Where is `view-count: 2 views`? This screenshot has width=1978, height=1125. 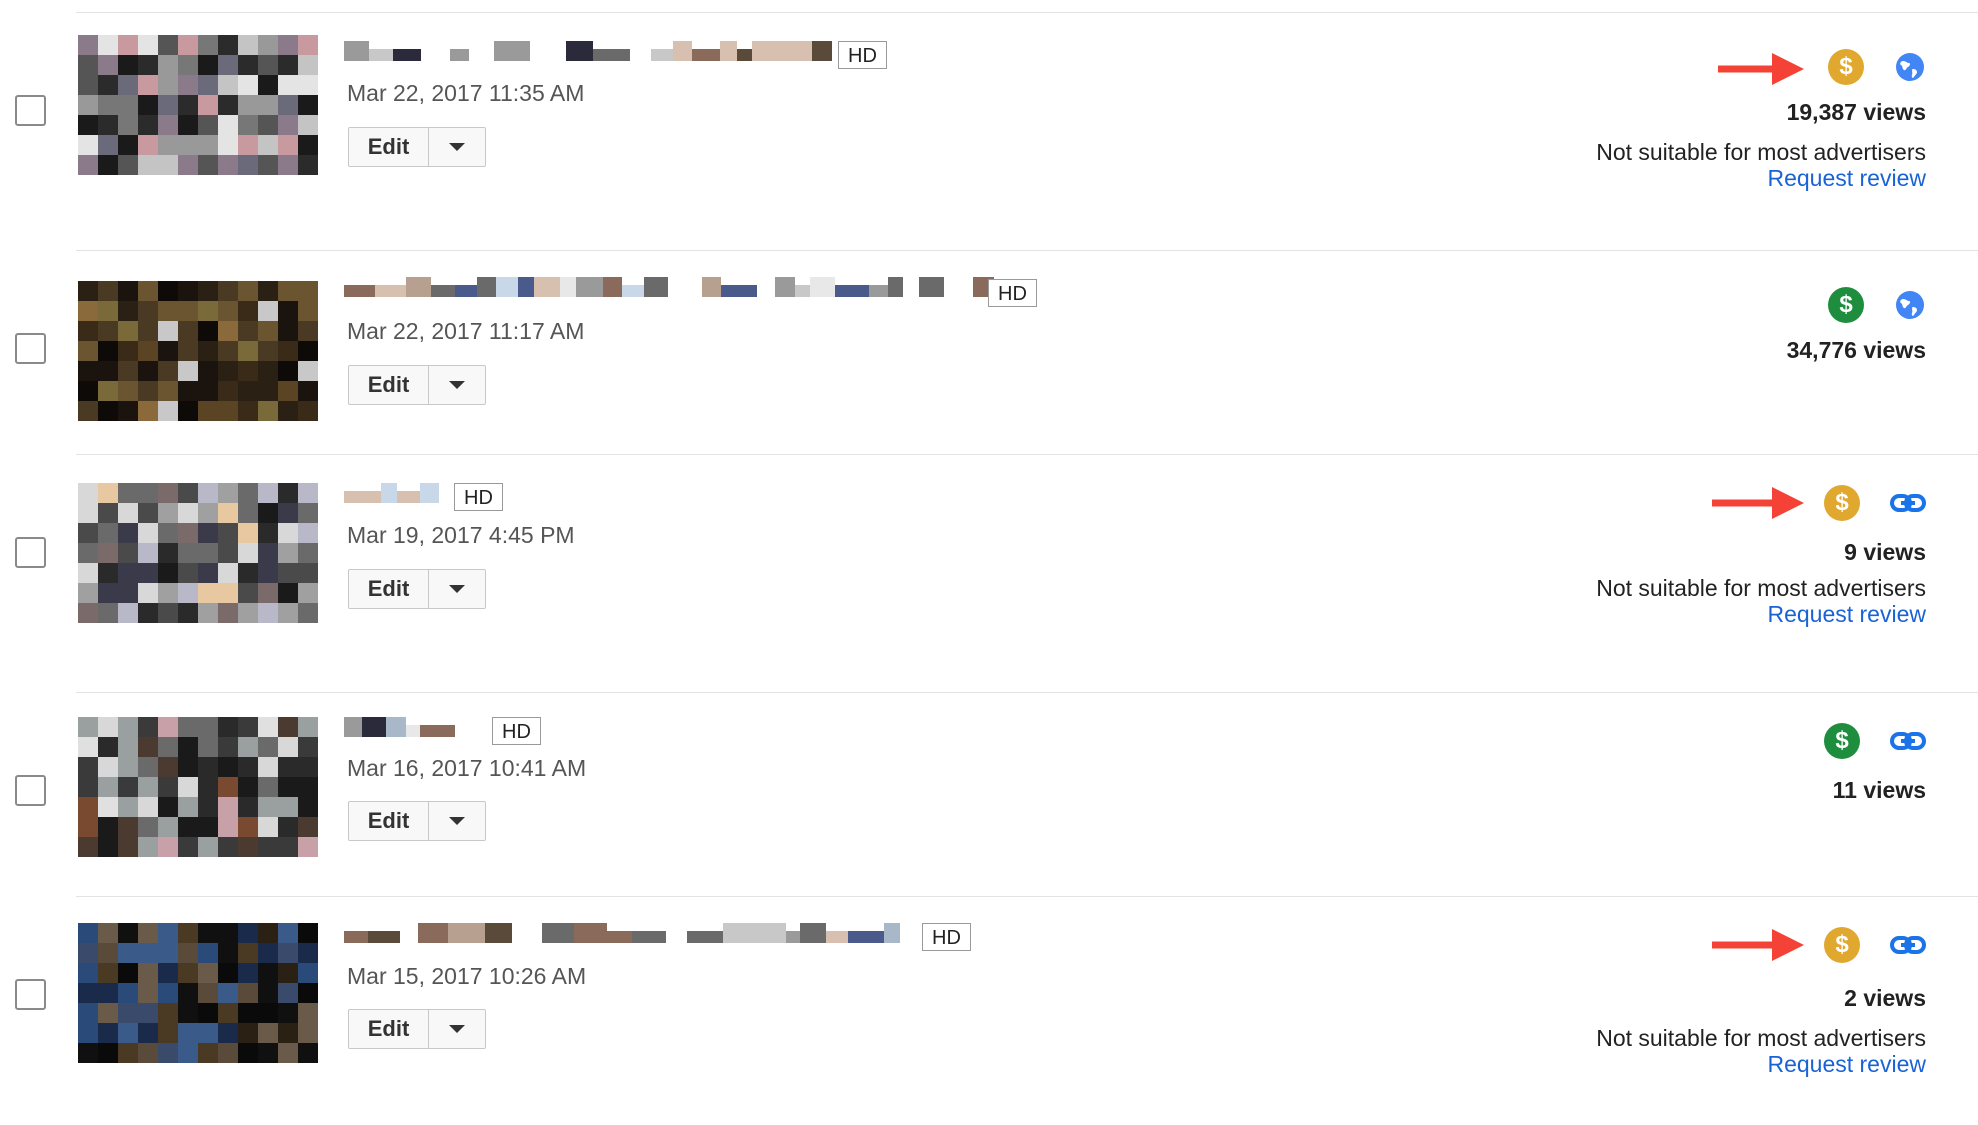
view-count: 2 views is located at coordinates (1885, 998).